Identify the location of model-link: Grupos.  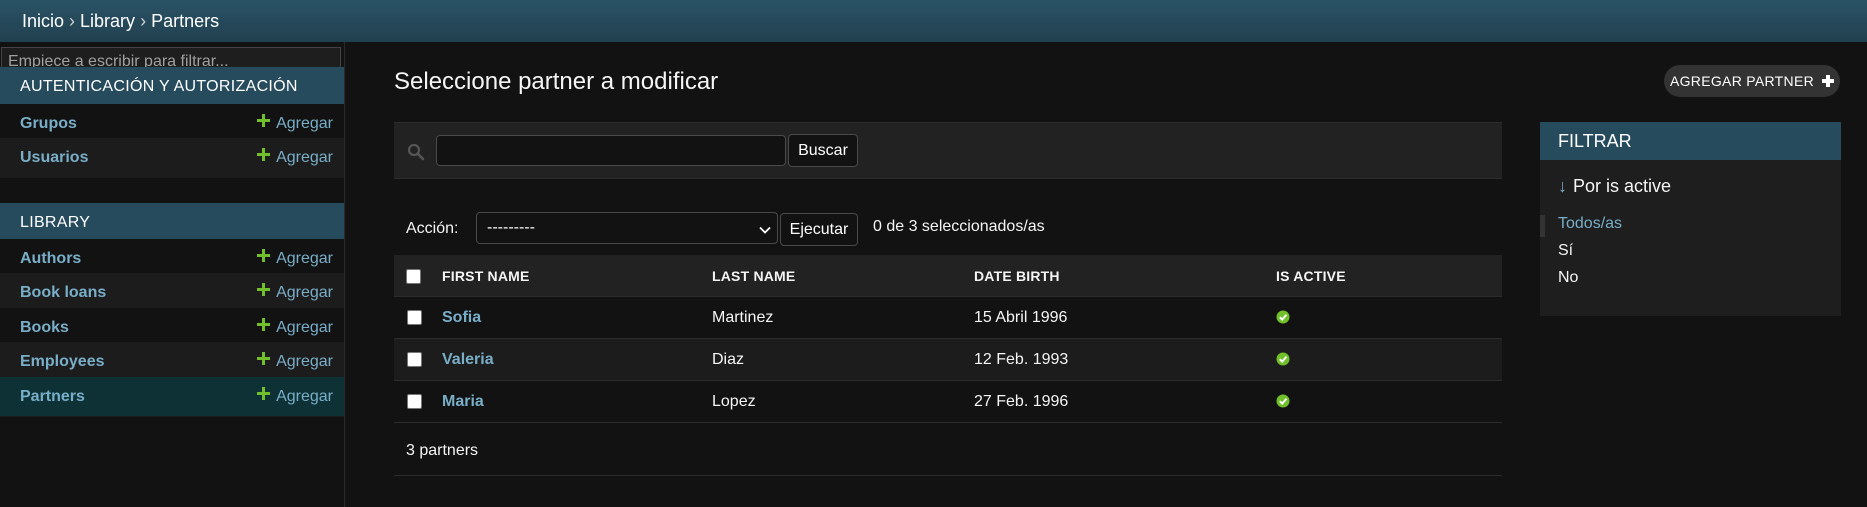
(48, 124).